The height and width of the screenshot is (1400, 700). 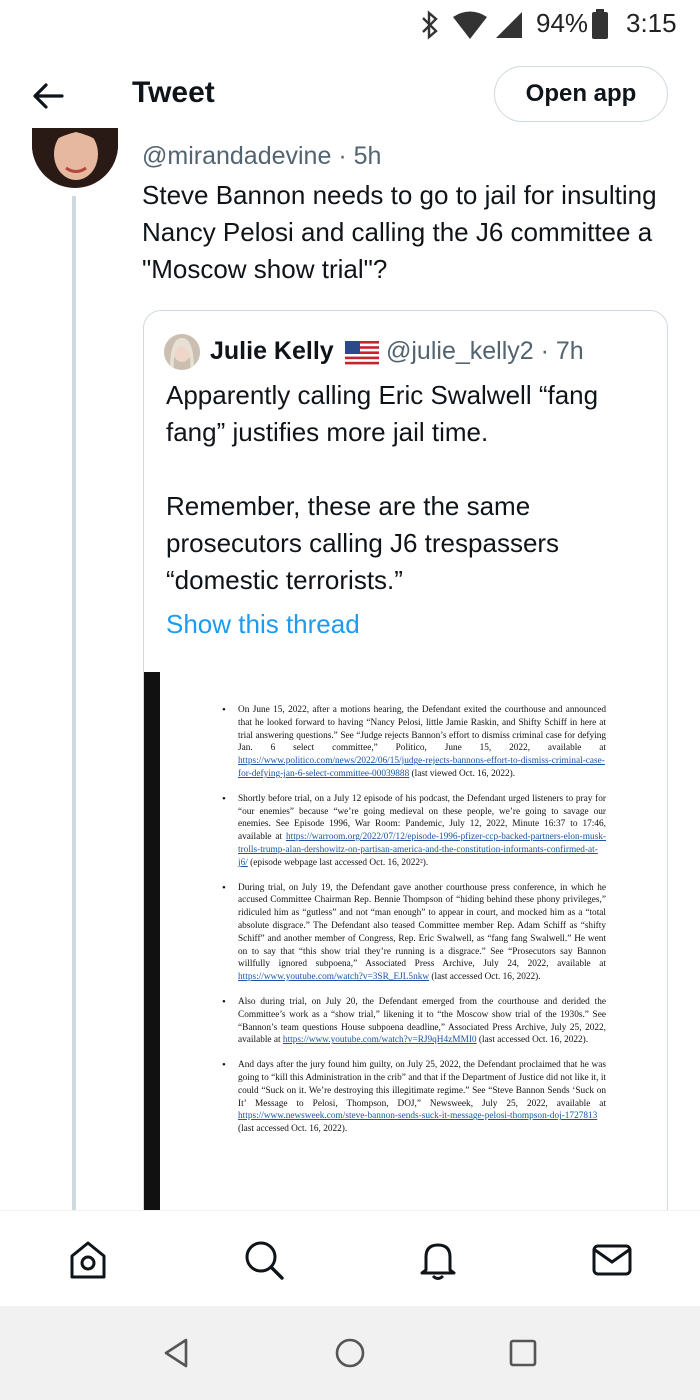 I want to click on wifi-icon, so click(x=470, y=25).